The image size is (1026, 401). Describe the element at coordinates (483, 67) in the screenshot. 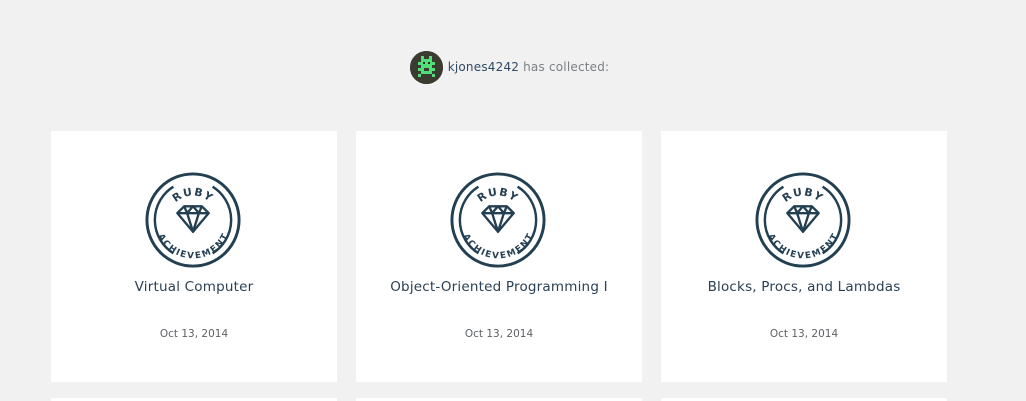

I see `username-link: kjones4242` at that location.